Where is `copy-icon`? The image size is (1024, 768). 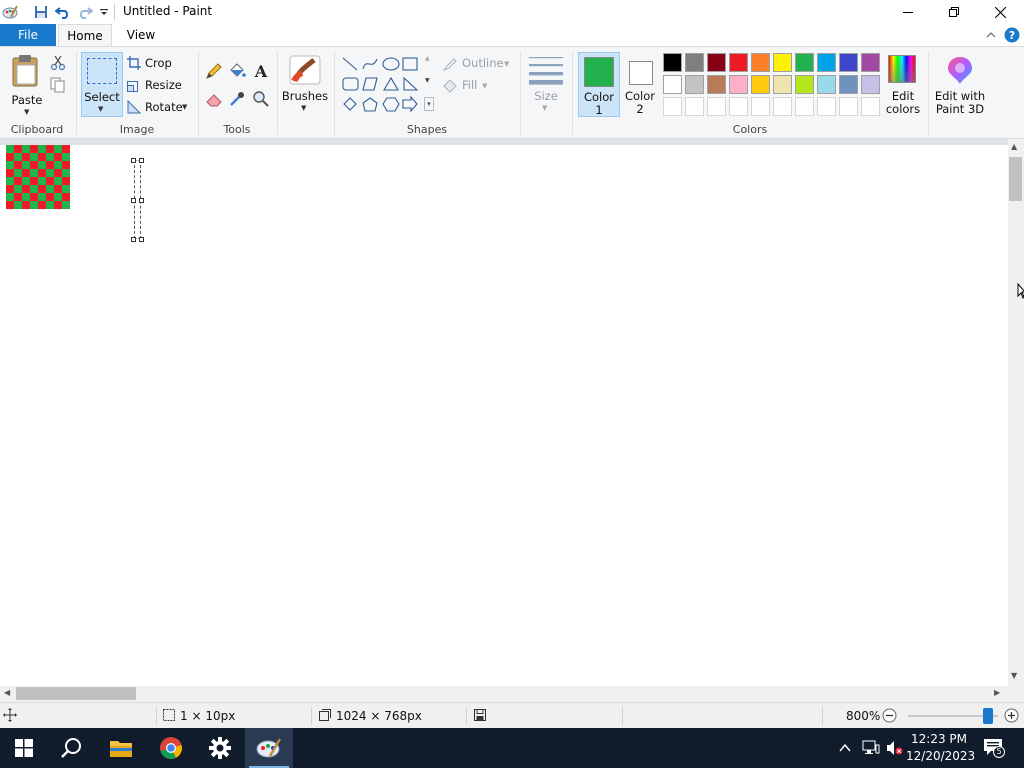
copy-icon is located at coordinates (59, 85).